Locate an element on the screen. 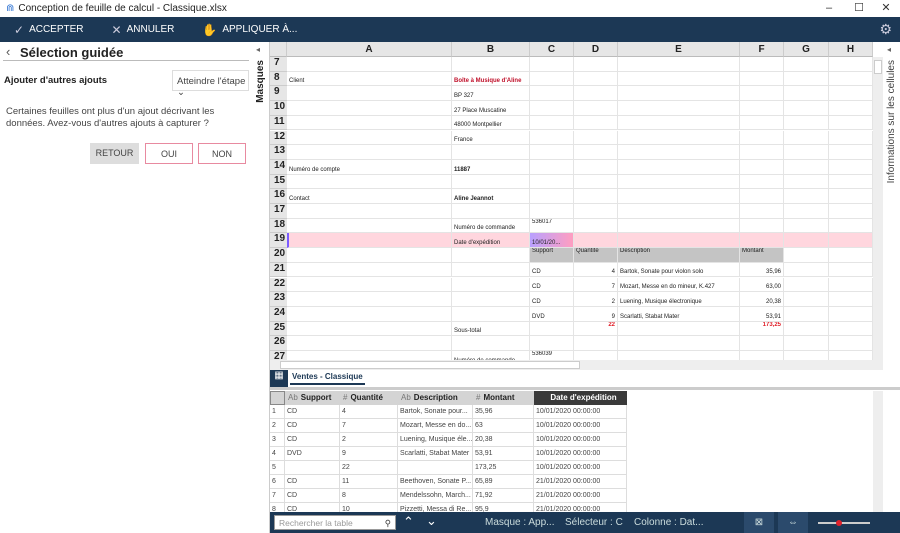 This screenshot has height=533, width=900. cell-A19 is located at coordinates (369, 241).